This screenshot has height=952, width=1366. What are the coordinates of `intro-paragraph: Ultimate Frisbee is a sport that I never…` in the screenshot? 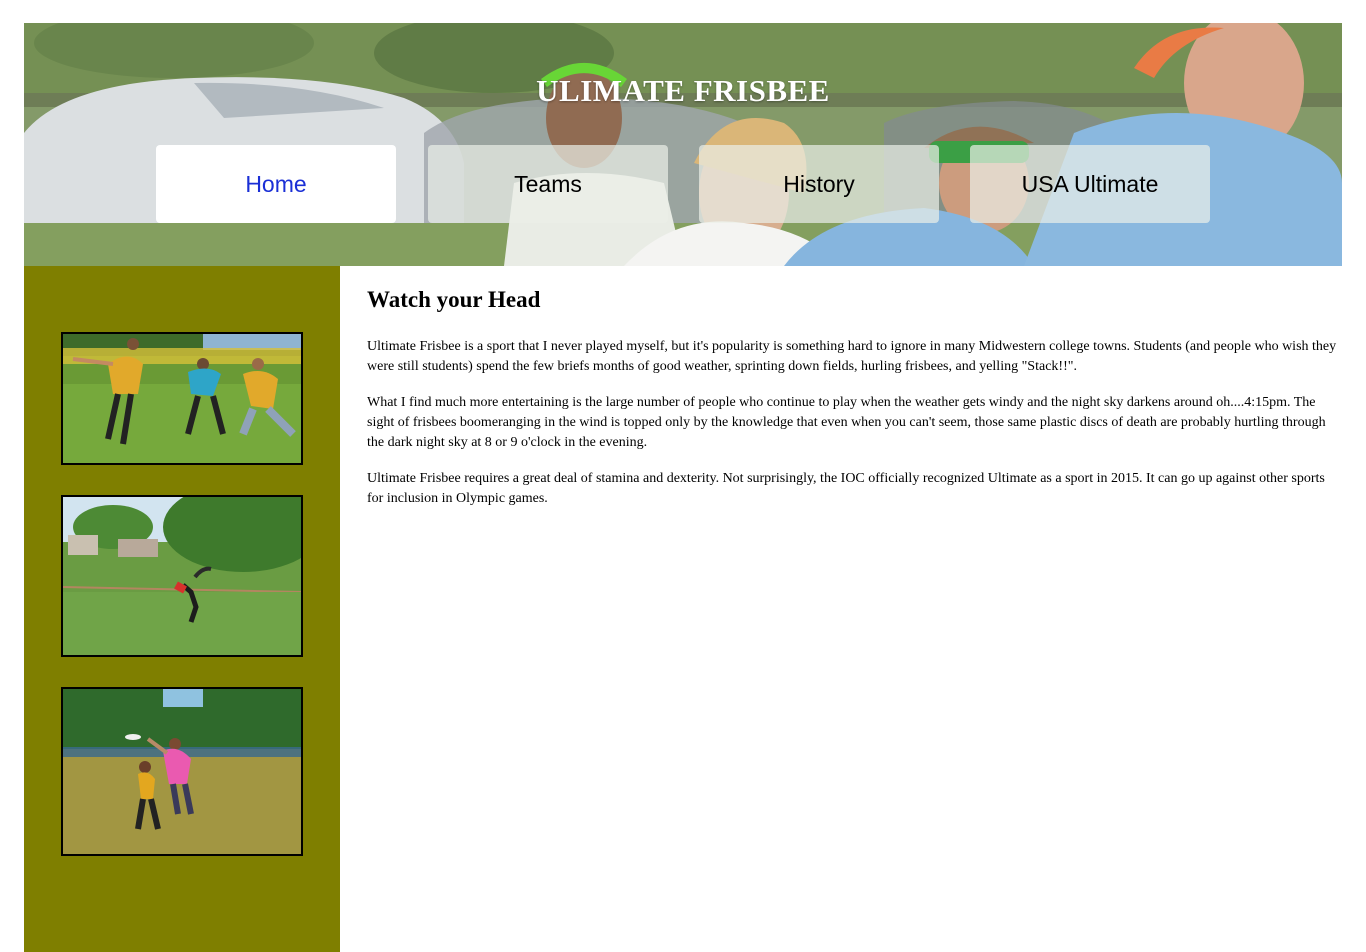 It's located at (852, 356).